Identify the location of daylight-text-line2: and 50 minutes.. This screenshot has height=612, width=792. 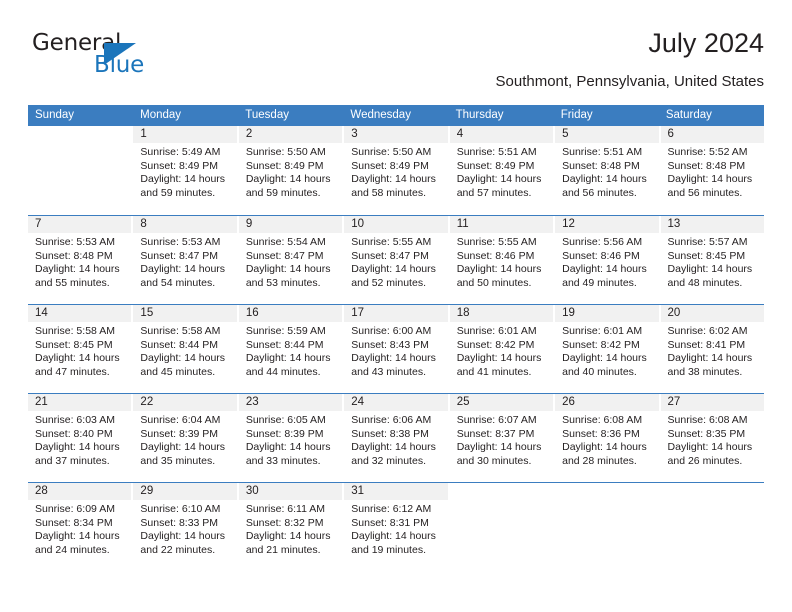
(494, 282).